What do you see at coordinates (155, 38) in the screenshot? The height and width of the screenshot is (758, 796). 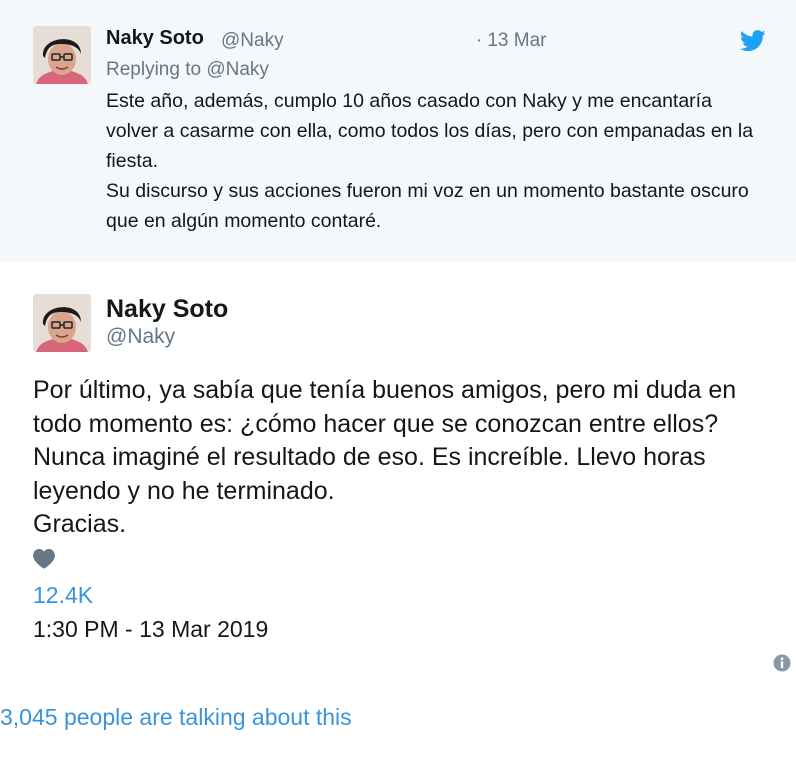 I see `reply-author-name: Naky Soto` at bounding box center [155, 38].